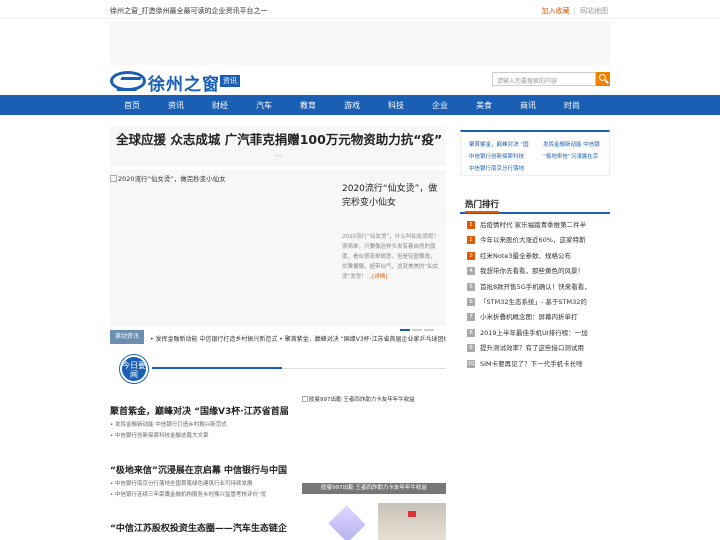 This screenshot has height=540, width=720. What do you see at coordinates (505, 156) in the screenshot?
I see `right-link: 中信银行创新探索科技` at bounding box center [505, 156].